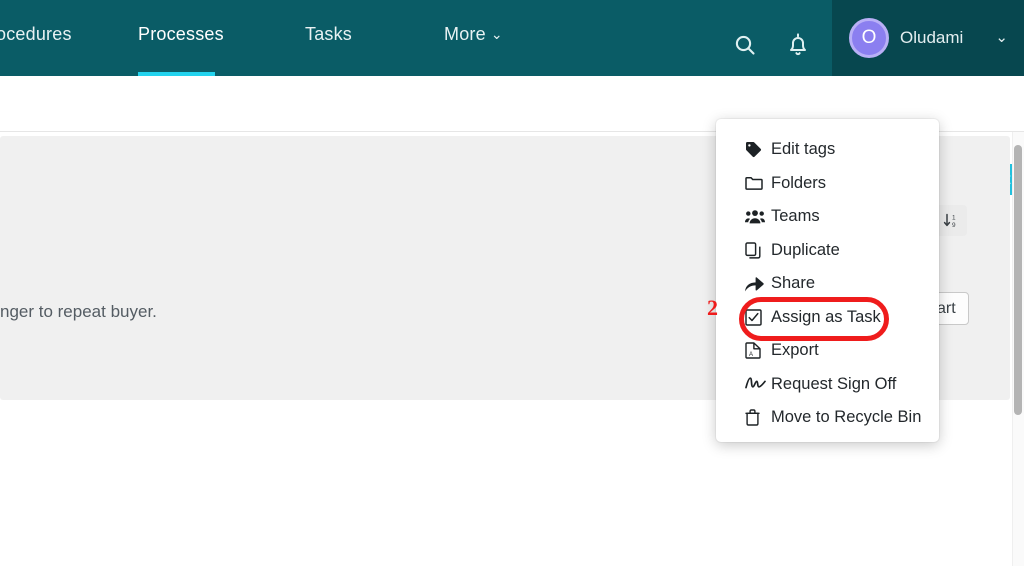 This screenshot has width=1024, height=566. I want to click on menu-item-label: Duplicate, so click(805, 249).